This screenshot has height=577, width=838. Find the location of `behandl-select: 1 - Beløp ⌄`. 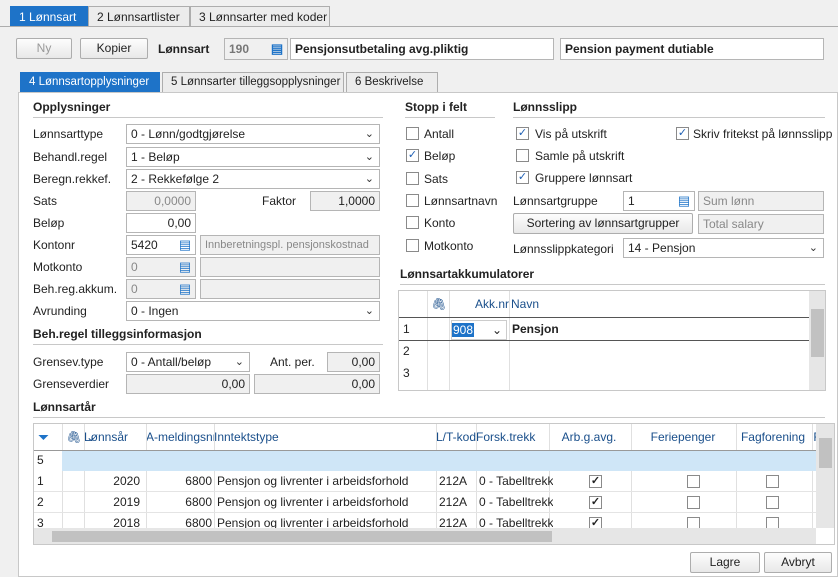

behandl-select: 1 - Beløp ⌄ is located at coordinates (253, 157).